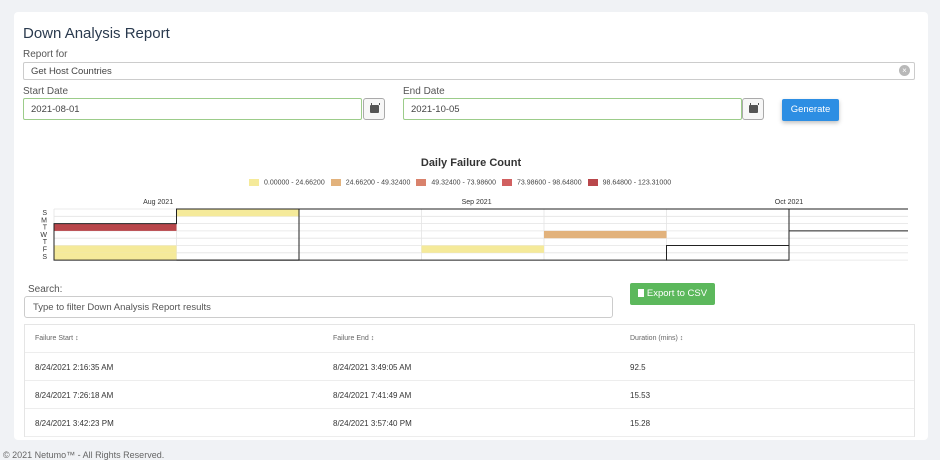 The width and height of the screenshot is (940, 460). I want to click on weekday-label: W, so click(43, 235).